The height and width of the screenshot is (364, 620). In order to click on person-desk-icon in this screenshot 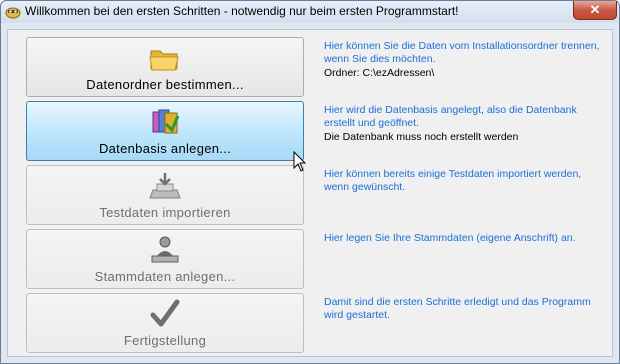, I will do `click(165, 249)`.